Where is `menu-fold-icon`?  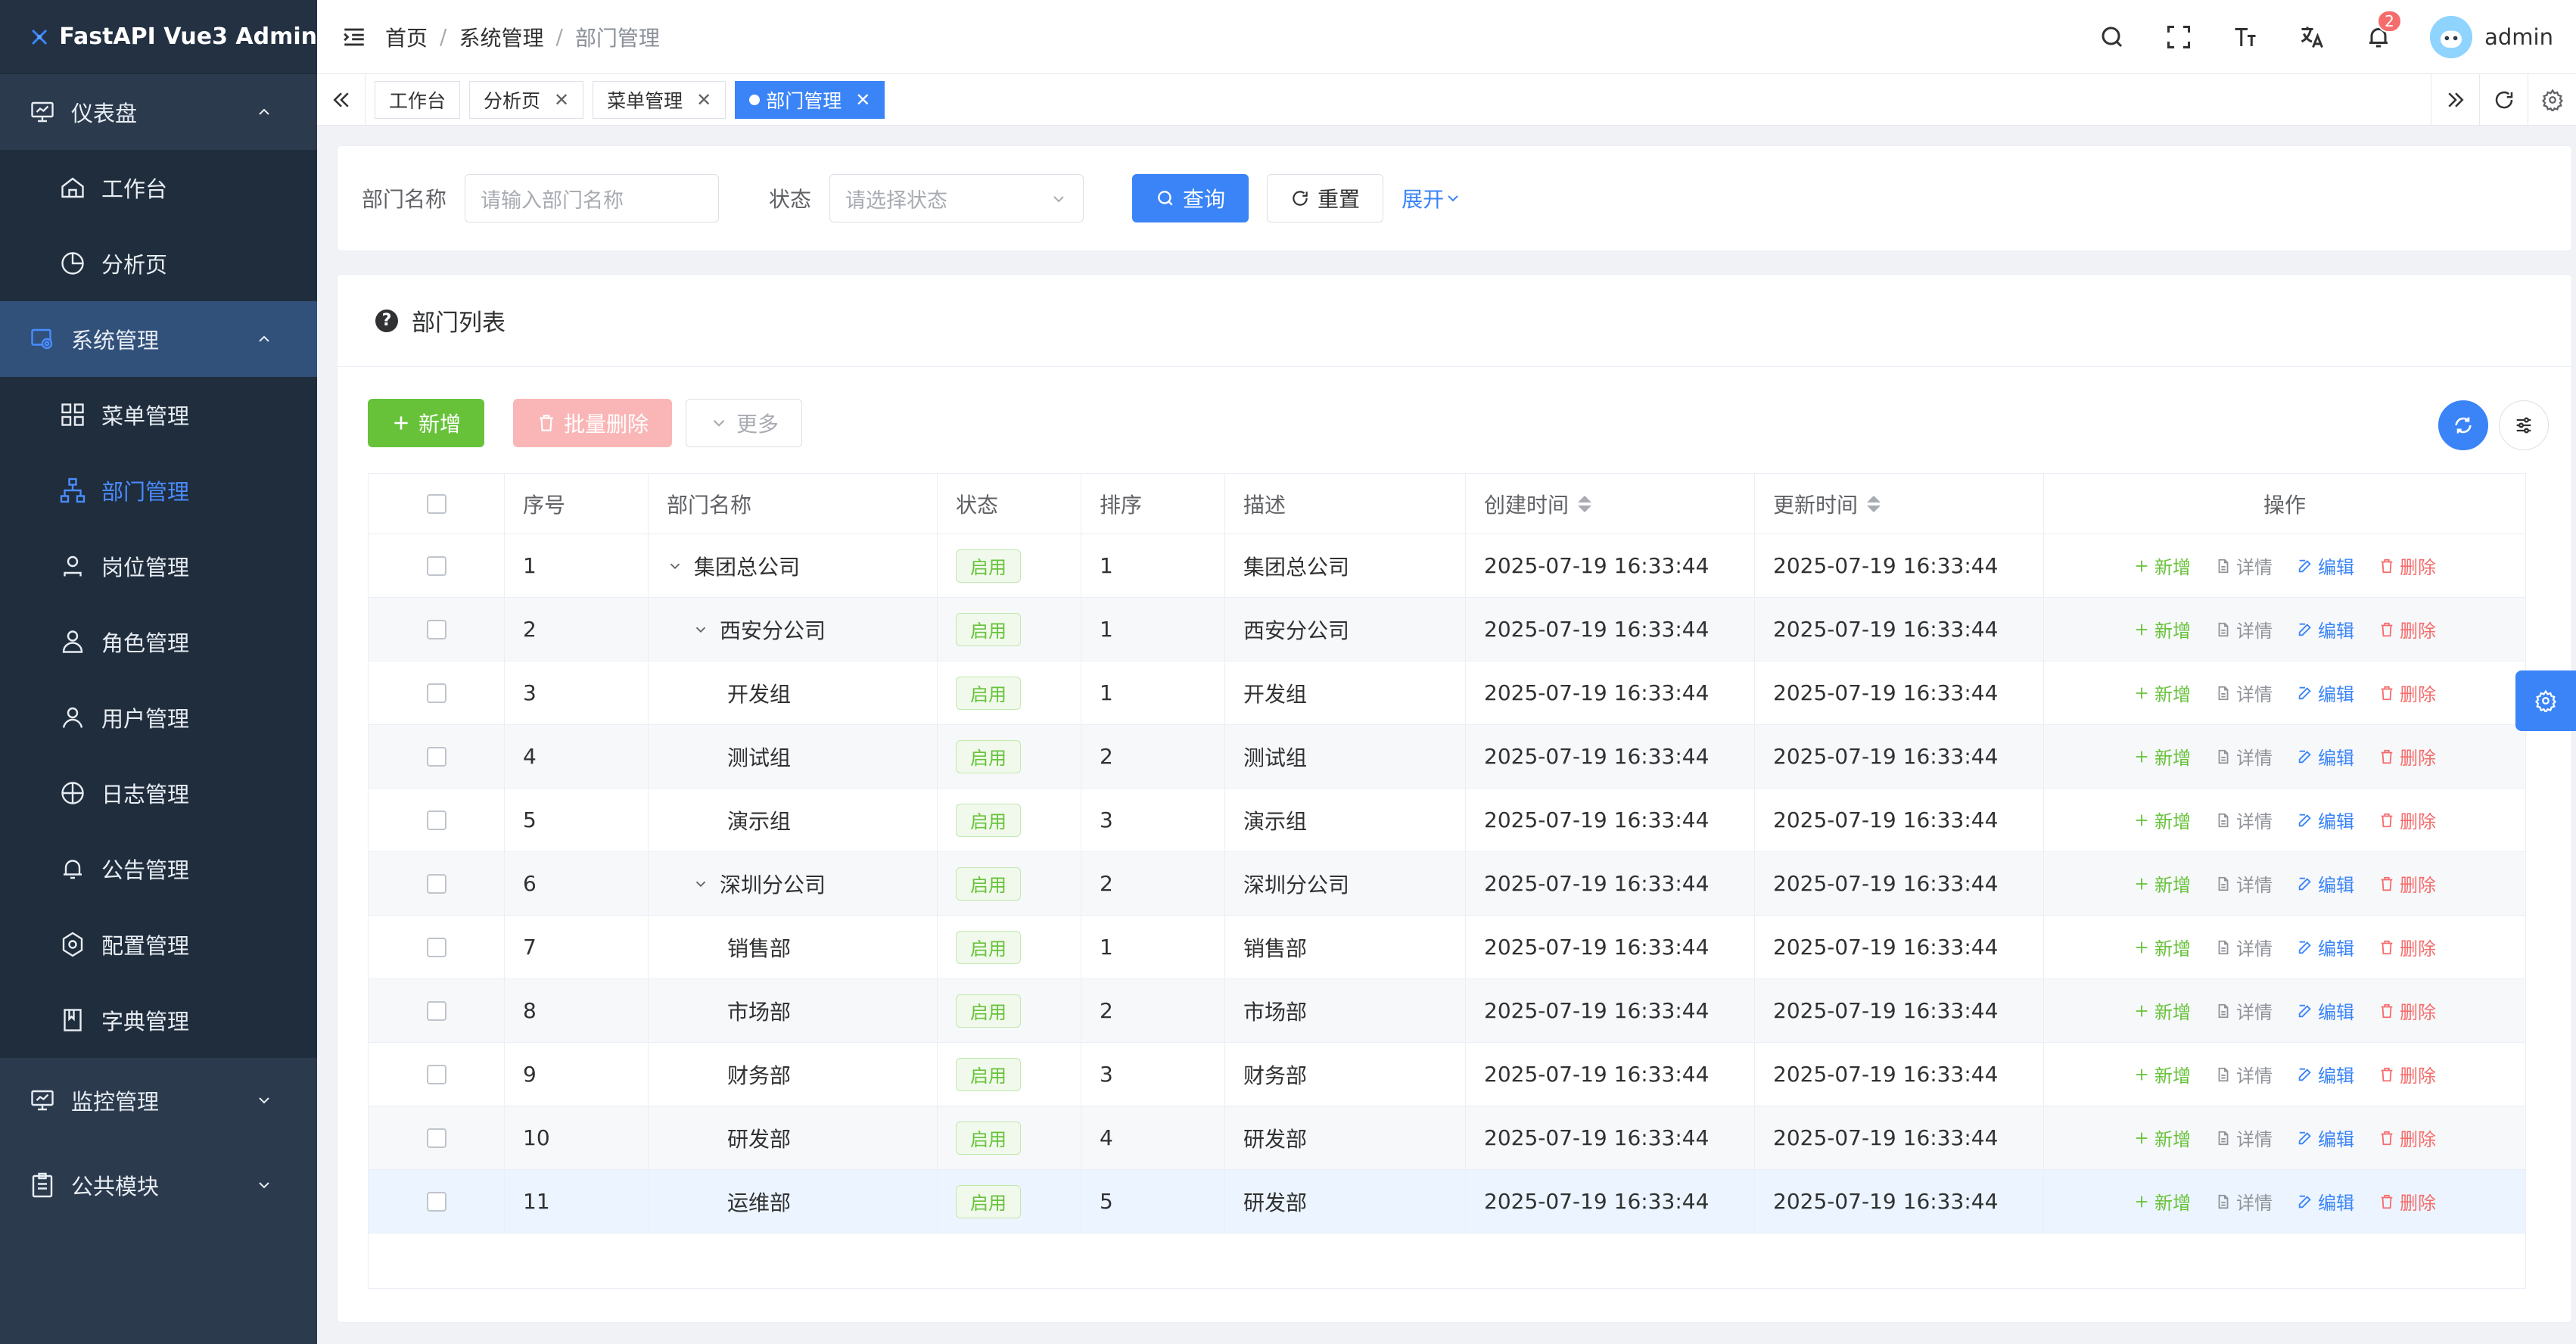 menu-fold-icon is located at coordinates (354, 37).